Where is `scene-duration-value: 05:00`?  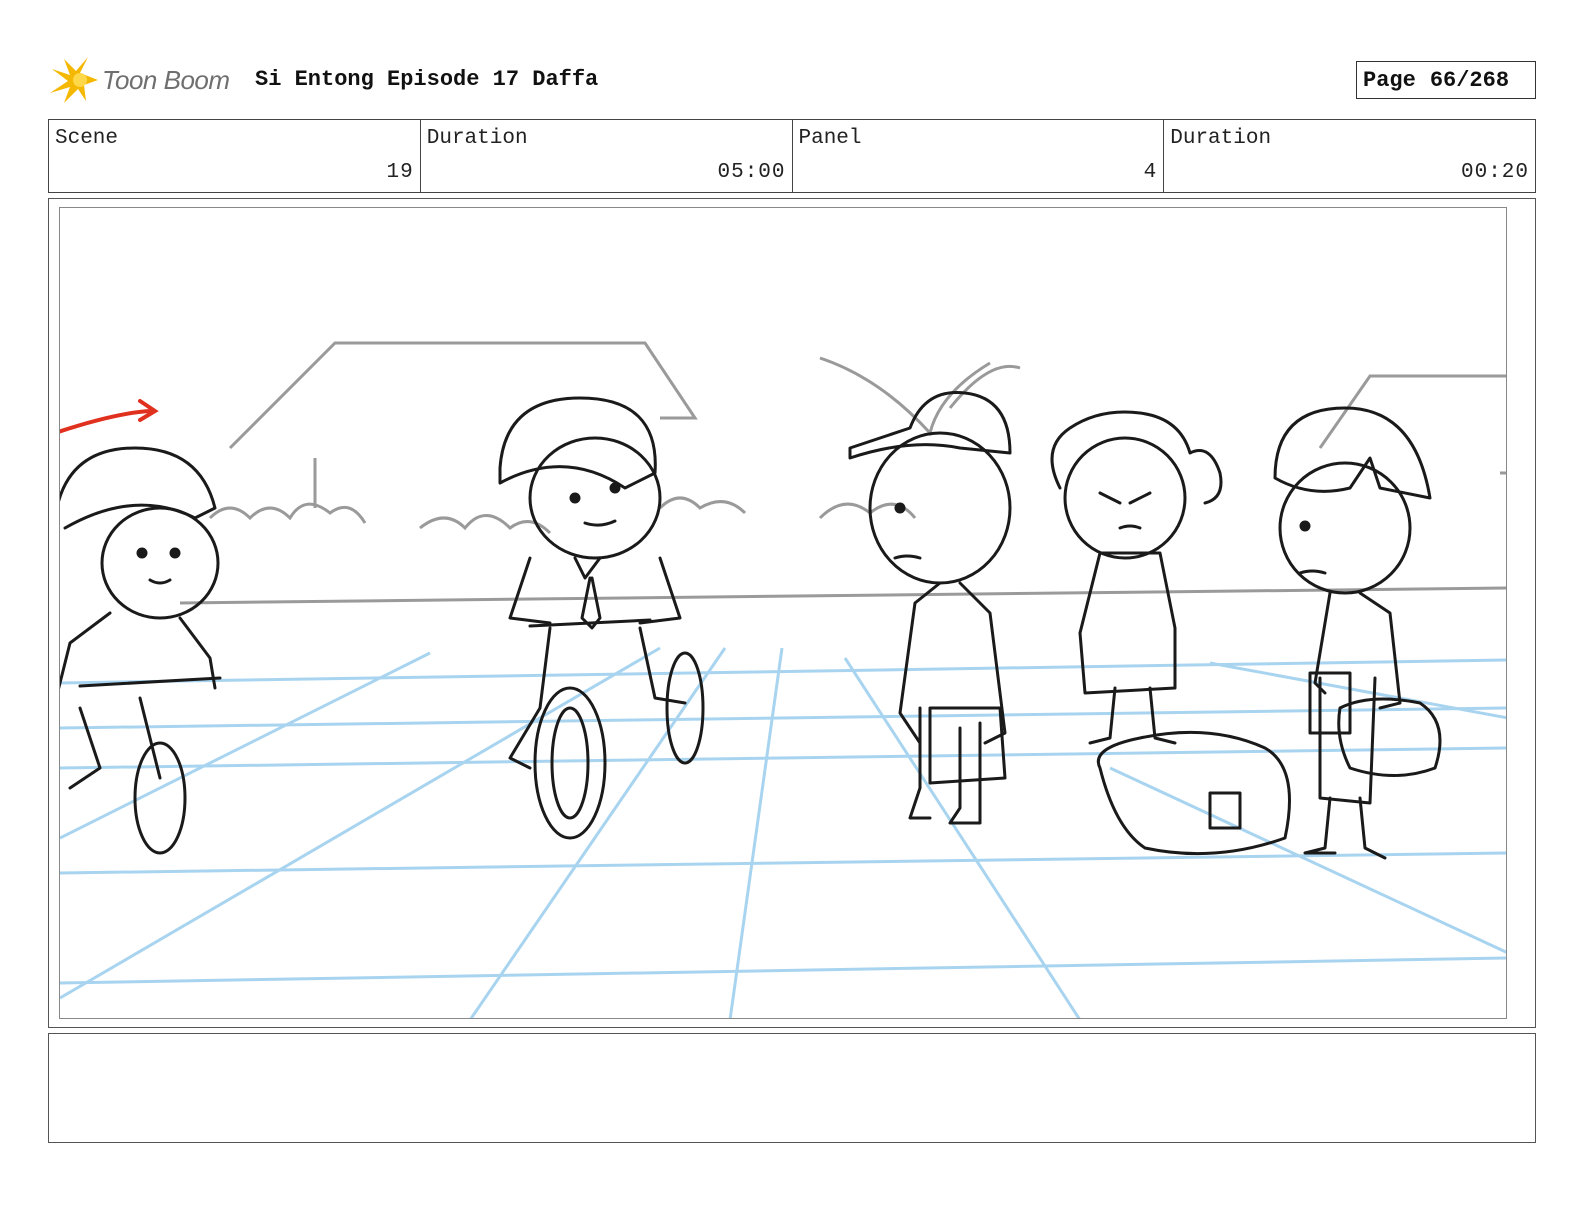
scene-duration-value: 05:00 is located at coordinates (751, 172).